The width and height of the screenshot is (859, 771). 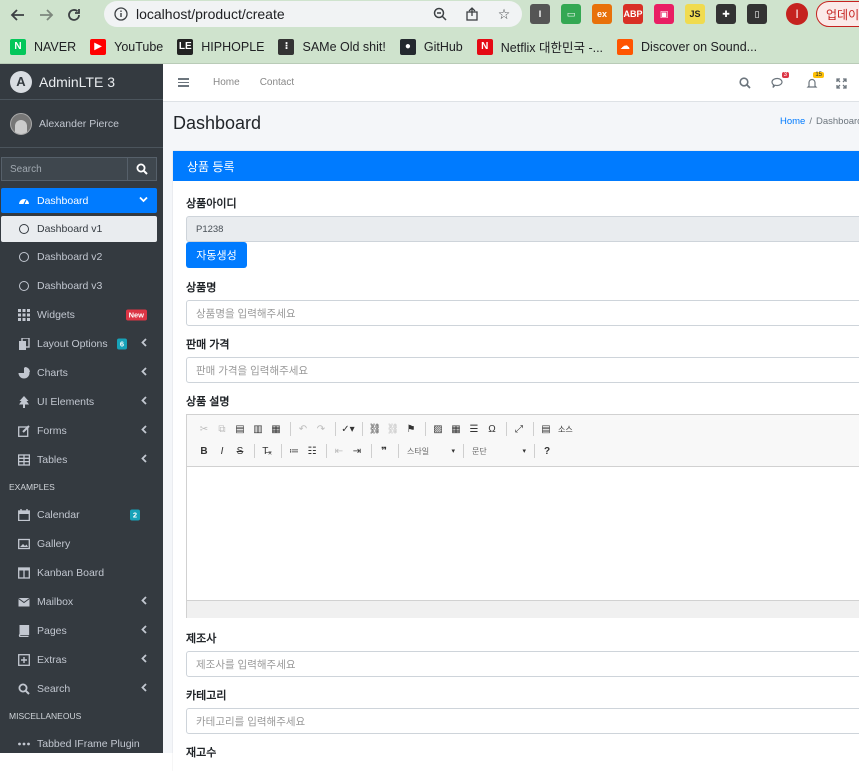 What do you see at coordinates (79, 430) in the screenshot?
I see `sidebar-item-forms: Forms` at bounding box center [79, 430].